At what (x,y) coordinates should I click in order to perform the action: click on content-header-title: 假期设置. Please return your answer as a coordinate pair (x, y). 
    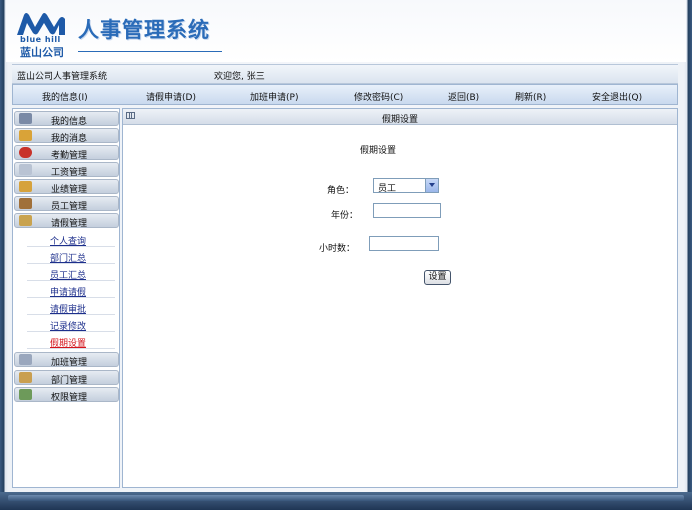
    Looking at the image, I should click on (399, 120).